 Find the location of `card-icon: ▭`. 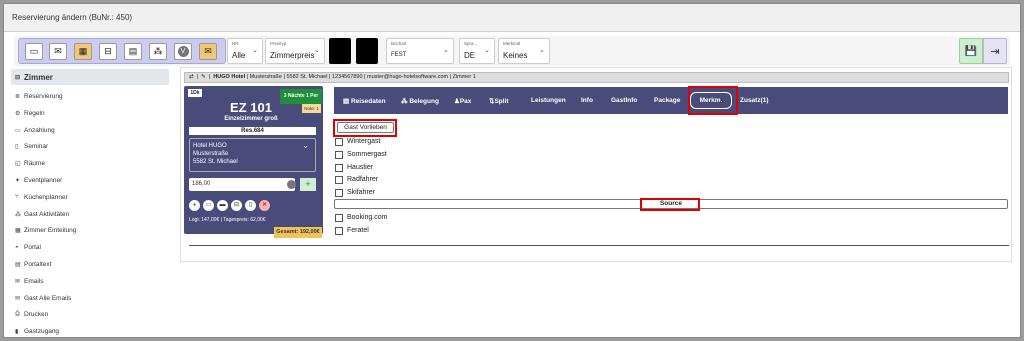

card-icon: ▭ is located at coordinates (208, 205).